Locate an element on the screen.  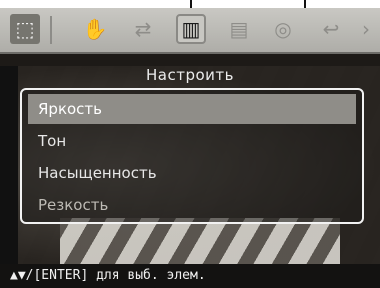
photo-stripes is located at coordinates (200, 242).